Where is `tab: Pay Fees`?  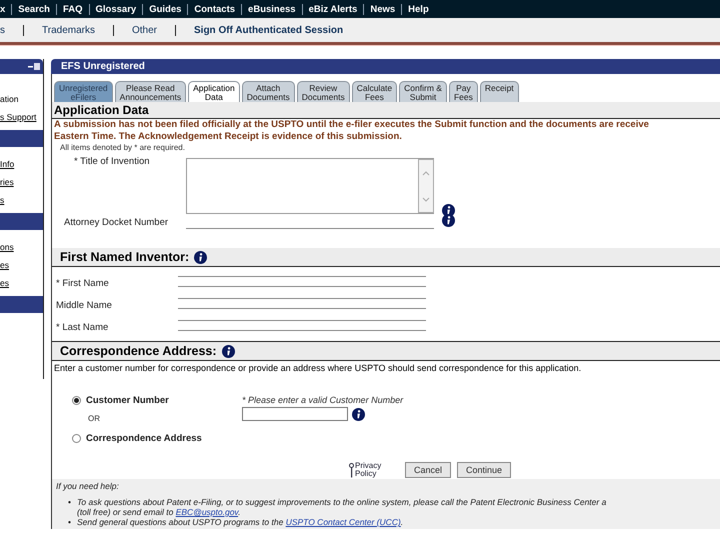 tab: Pay Fees is located at coordinates (463, 91).